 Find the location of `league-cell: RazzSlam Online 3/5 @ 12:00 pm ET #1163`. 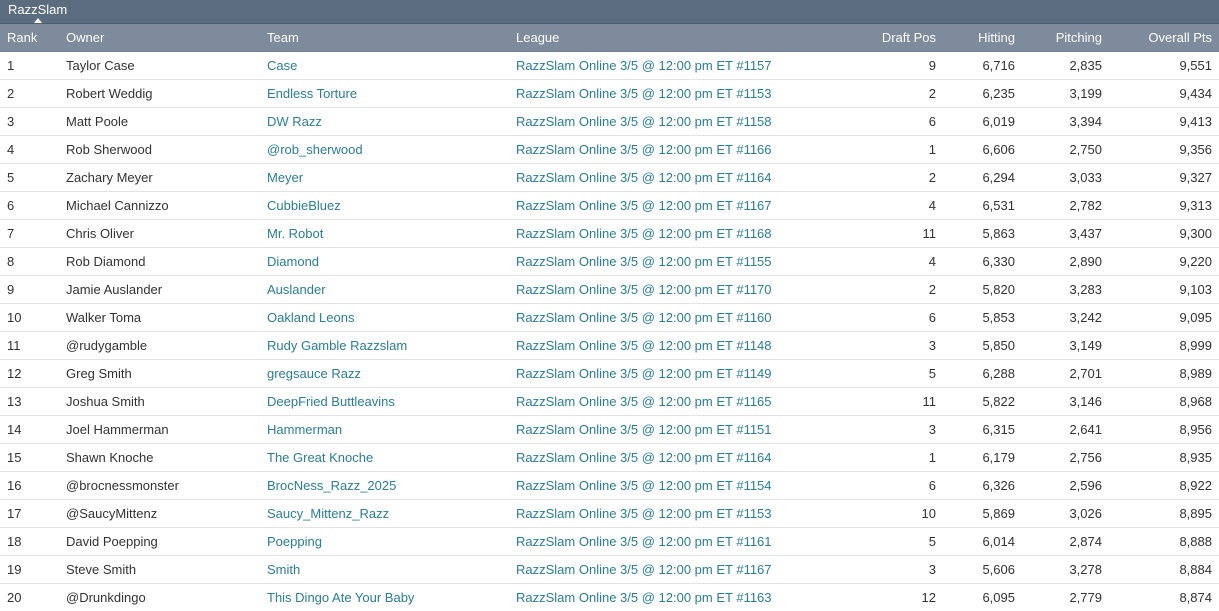

league-cell: RazzSlam Online 3/5 @ 12:00 pm ET #1163 is located at coordinates (676, 597).